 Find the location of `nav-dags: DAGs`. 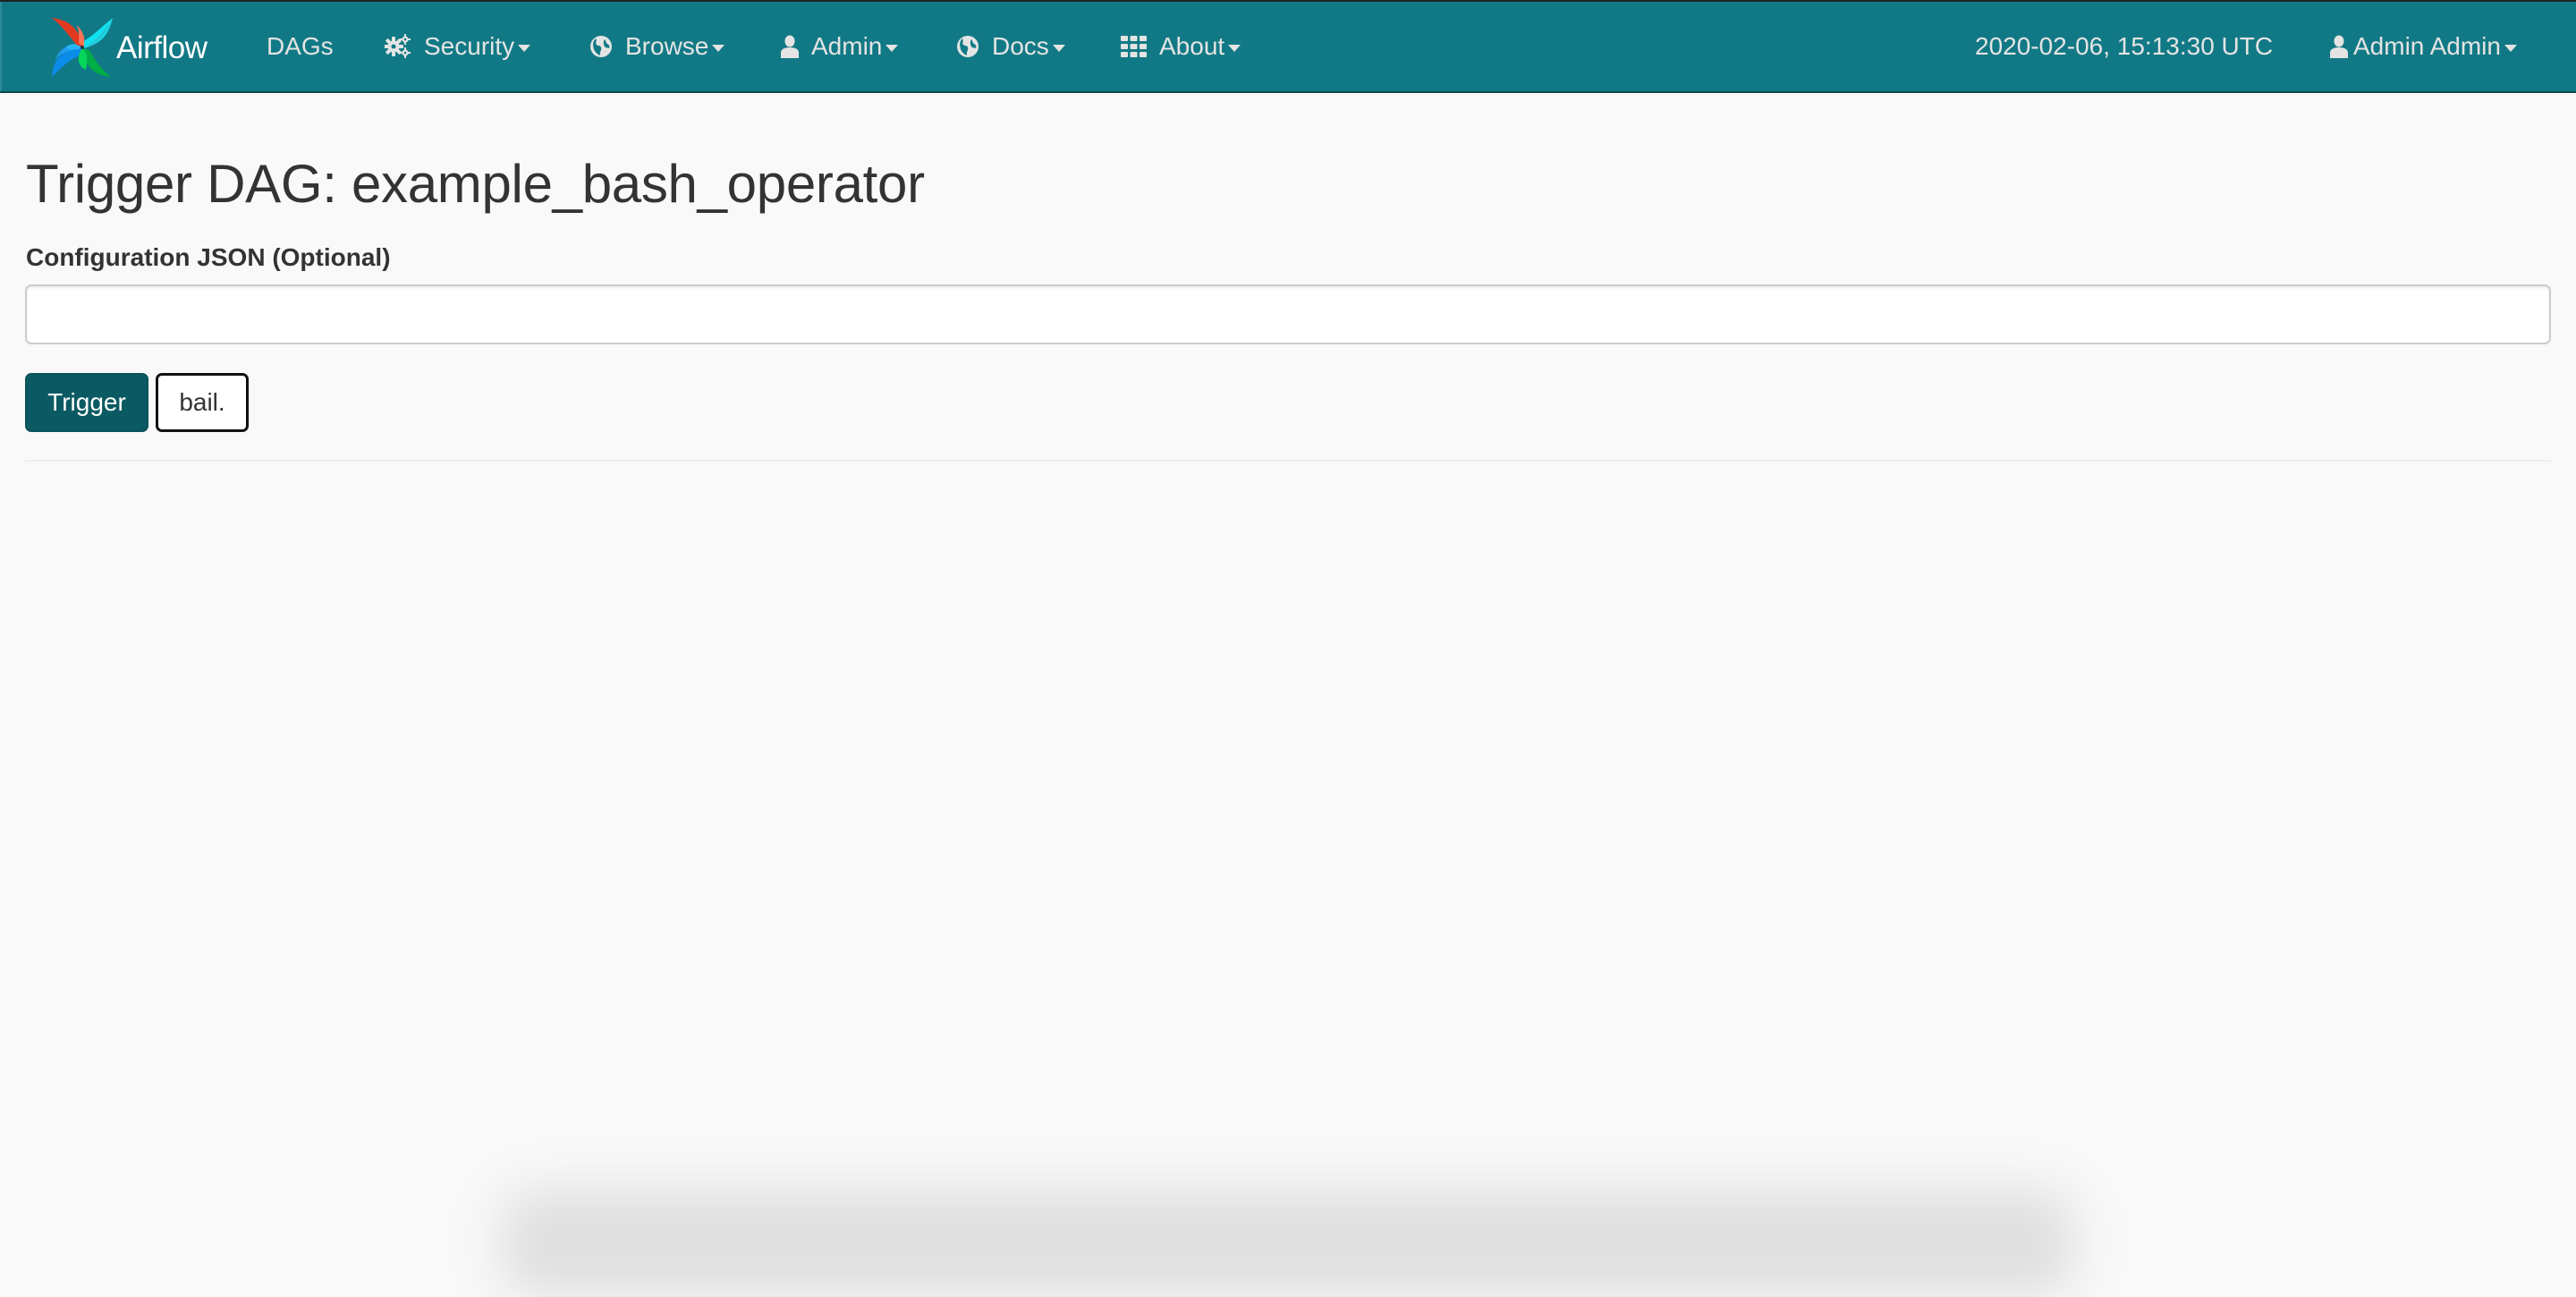

nav-dags: DAGs is located at coordinates (300, 46).